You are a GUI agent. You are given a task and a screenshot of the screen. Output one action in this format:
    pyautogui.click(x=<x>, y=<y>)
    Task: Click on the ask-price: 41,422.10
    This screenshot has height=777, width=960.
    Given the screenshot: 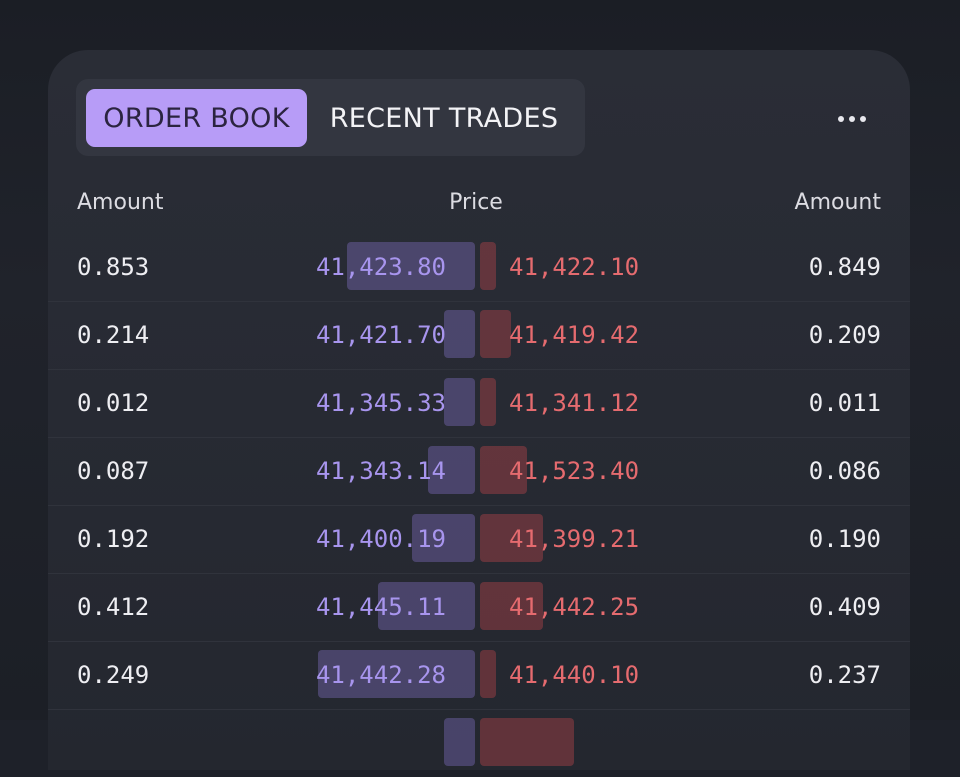 What is the action you would take?
    pyautogui.click(x=574, y=267)
    